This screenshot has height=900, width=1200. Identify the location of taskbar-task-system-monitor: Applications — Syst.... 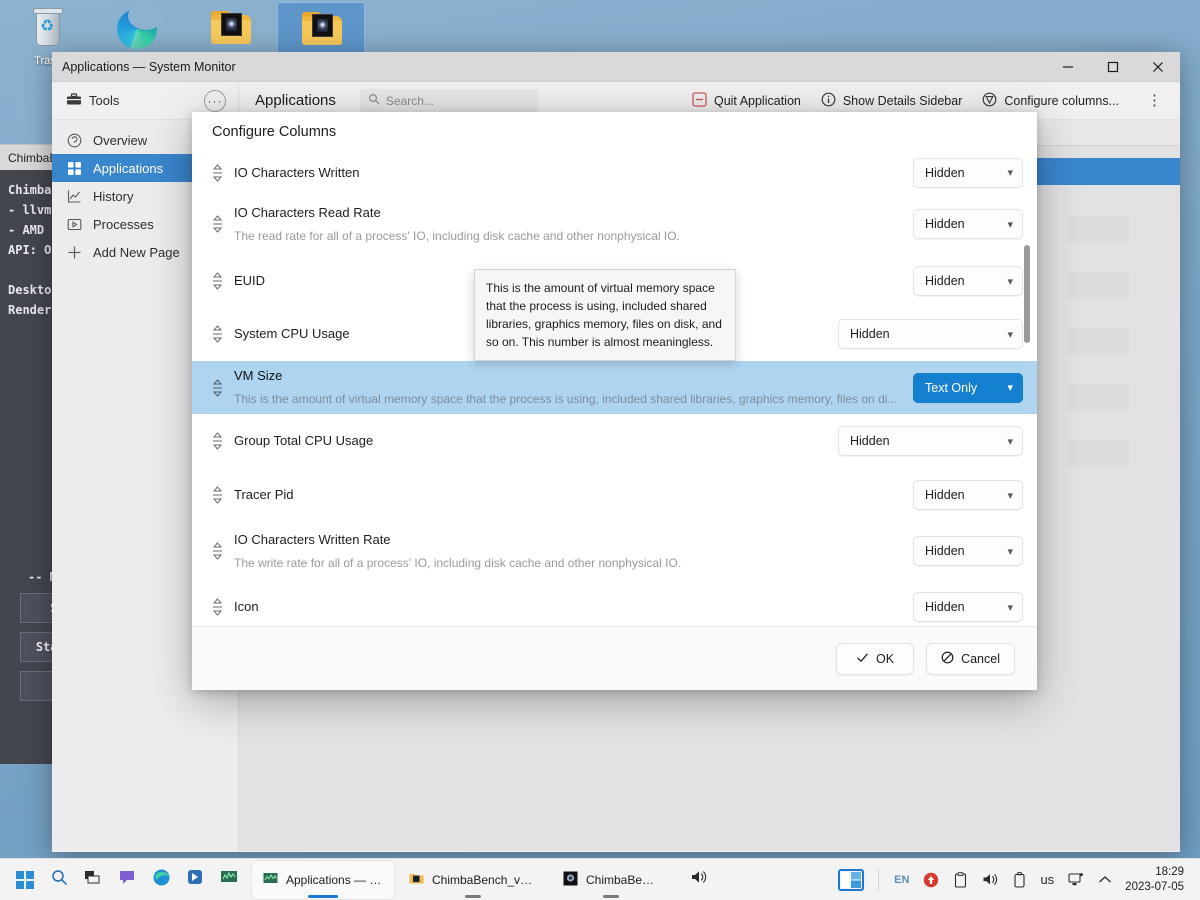
(323, 879).